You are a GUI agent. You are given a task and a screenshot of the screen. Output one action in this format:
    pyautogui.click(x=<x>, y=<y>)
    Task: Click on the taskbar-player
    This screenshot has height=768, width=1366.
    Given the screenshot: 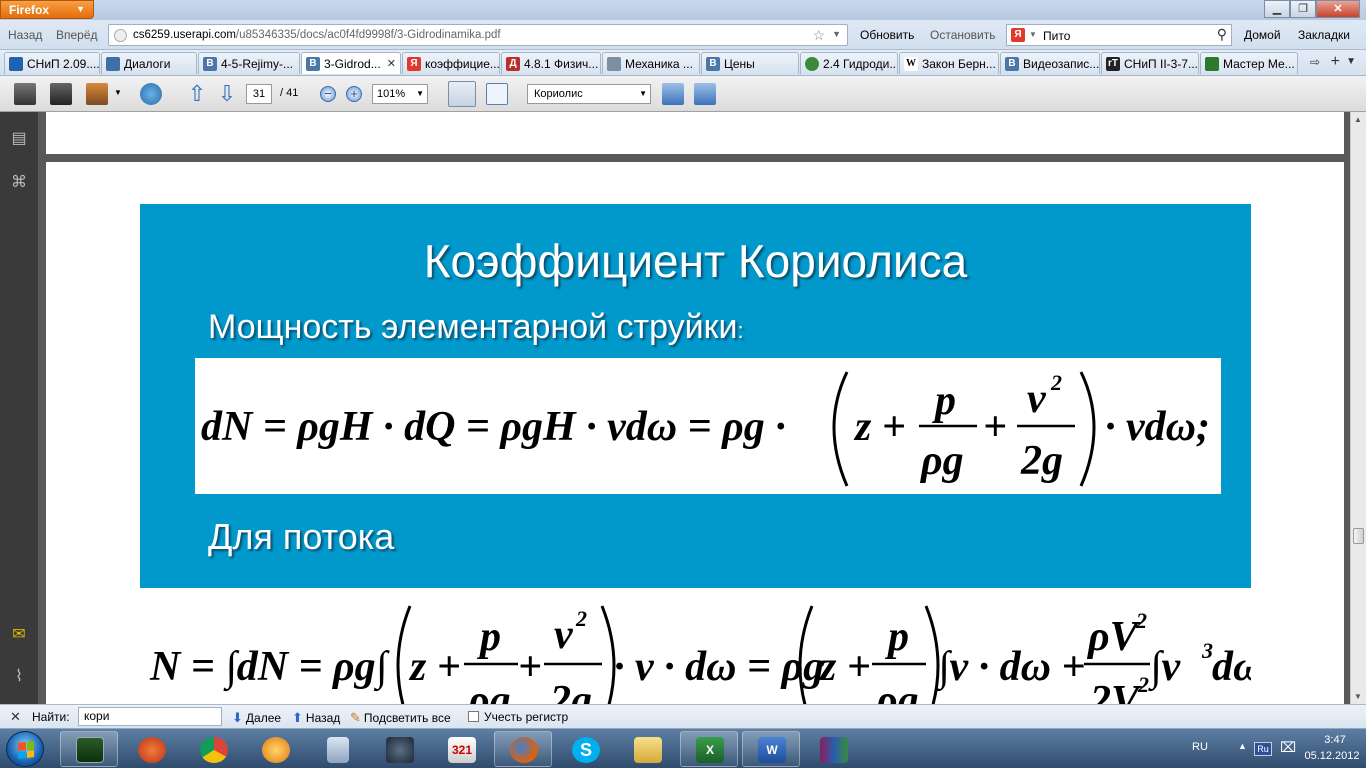 What is the action you would take?
    pyautogui.click(x=275, y=749)
    